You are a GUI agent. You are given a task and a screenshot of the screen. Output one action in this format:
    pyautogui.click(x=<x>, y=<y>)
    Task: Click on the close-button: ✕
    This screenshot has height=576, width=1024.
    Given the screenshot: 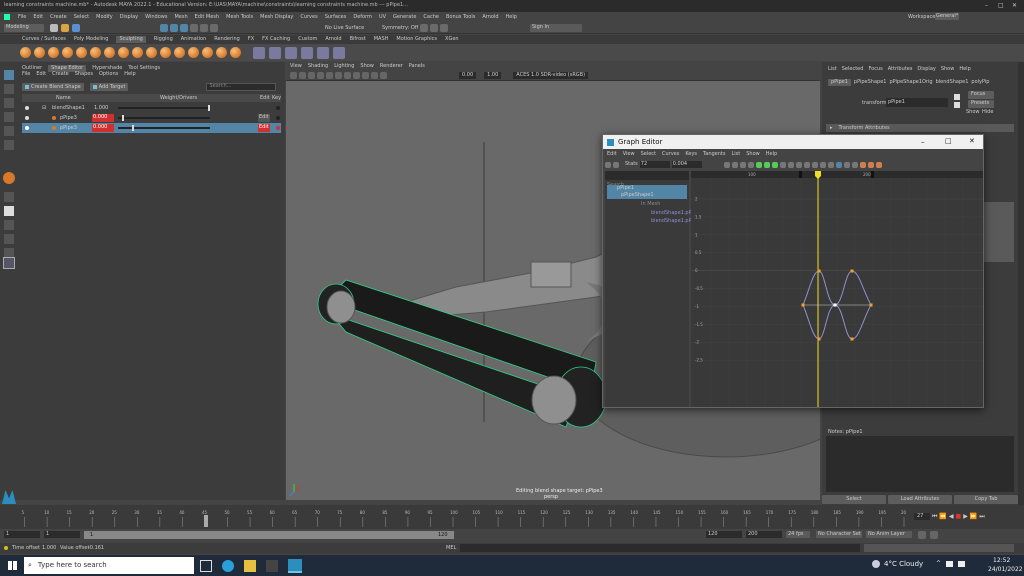 What is the action you would take?
    pyautogui.click(x=972, y=141)
    